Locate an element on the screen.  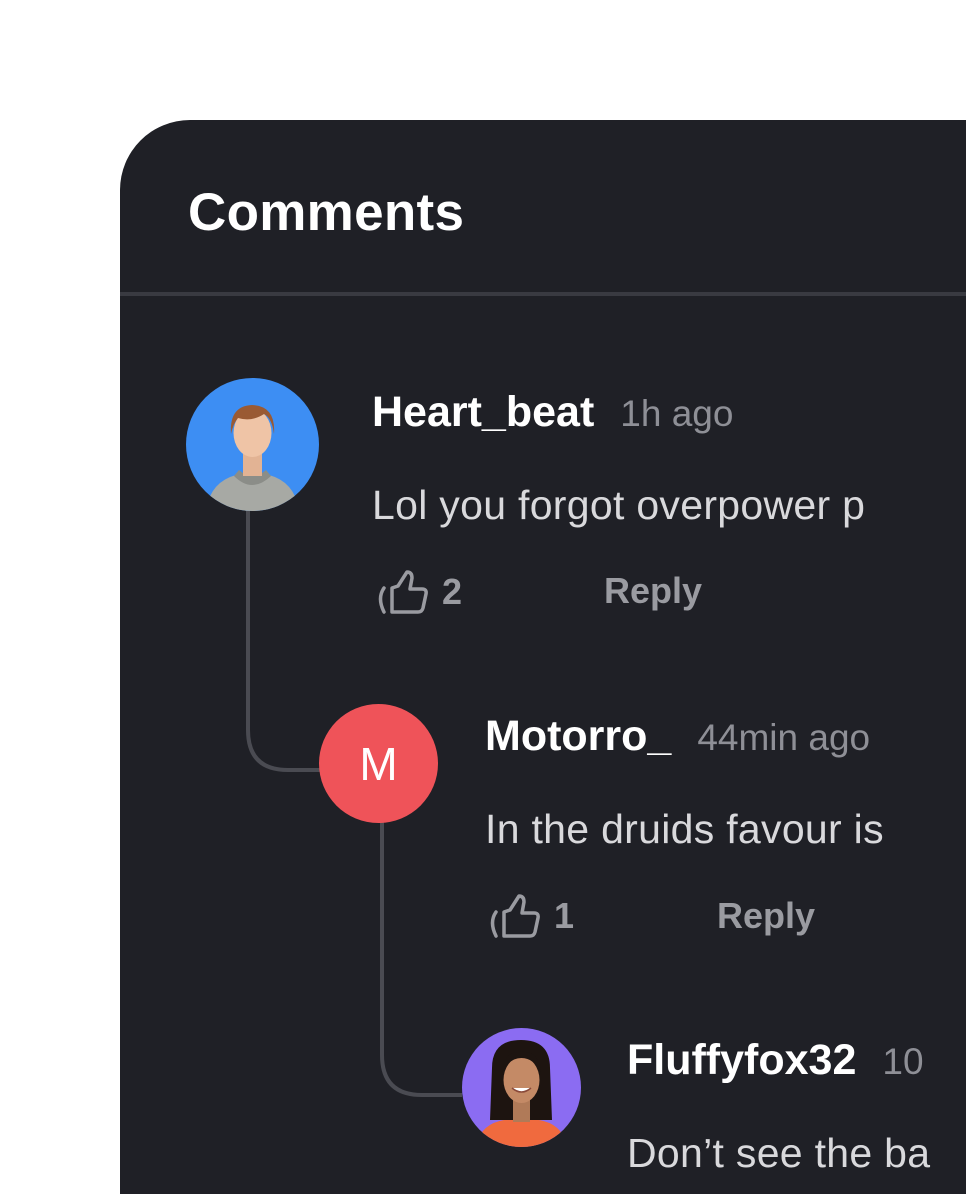
comment-timestamp: 44min ago is located at coordinates (784, 737).